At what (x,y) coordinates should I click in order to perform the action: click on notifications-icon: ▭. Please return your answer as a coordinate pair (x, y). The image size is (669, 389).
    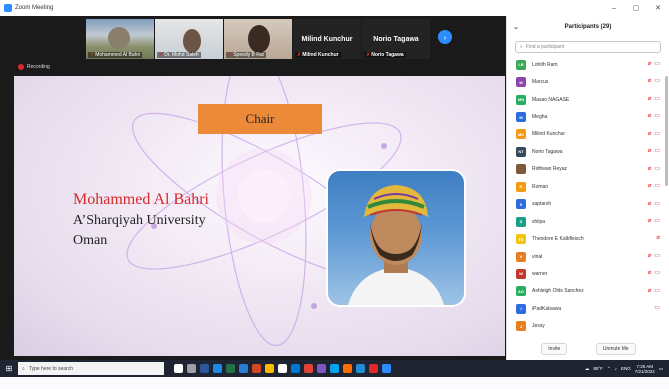
    Looking at the image, I should click on (661, 369).